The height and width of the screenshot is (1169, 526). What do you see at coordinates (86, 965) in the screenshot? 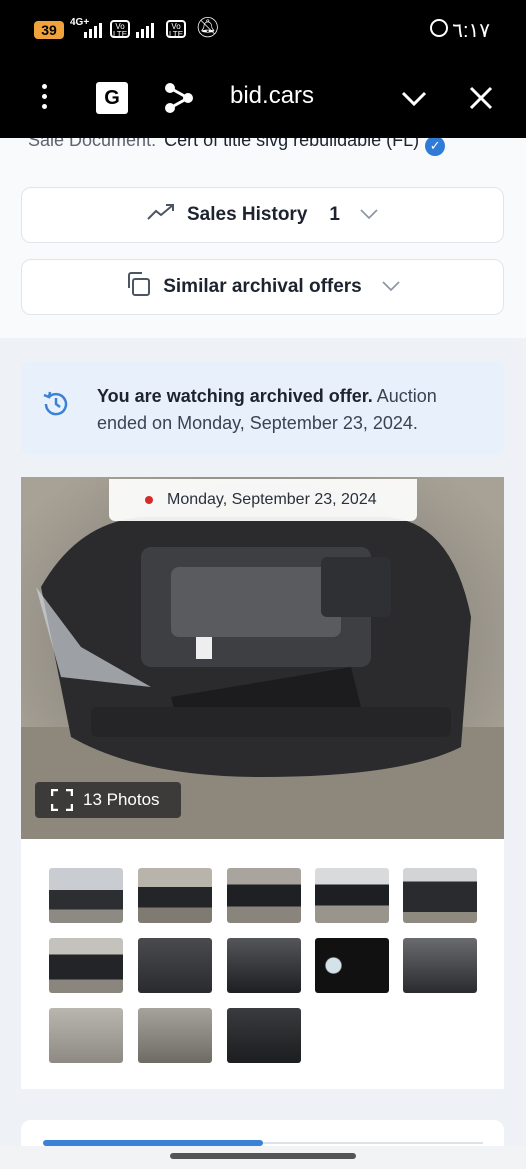
I see `thumb-rear` at bounding box center [86, 965].